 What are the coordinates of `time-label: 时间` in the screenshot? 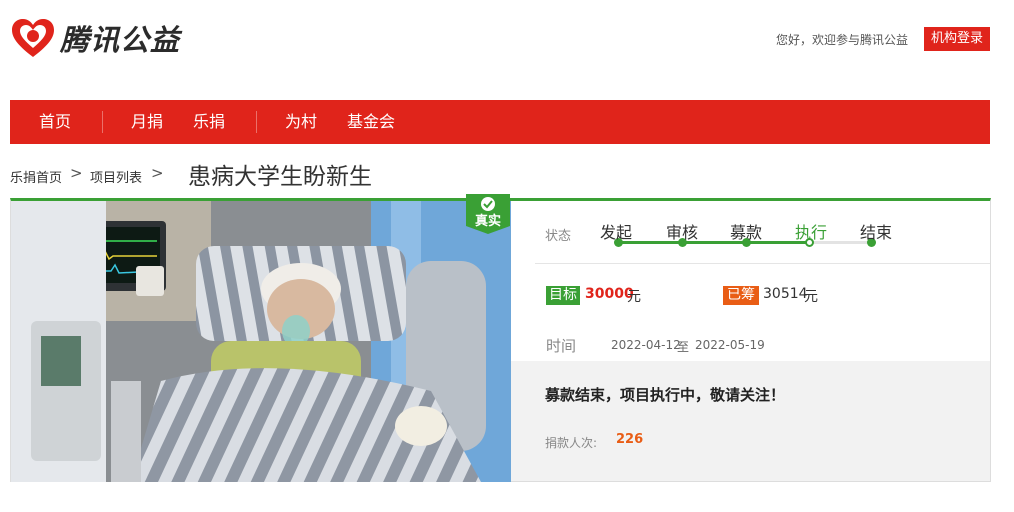 It's located at (561, 346).